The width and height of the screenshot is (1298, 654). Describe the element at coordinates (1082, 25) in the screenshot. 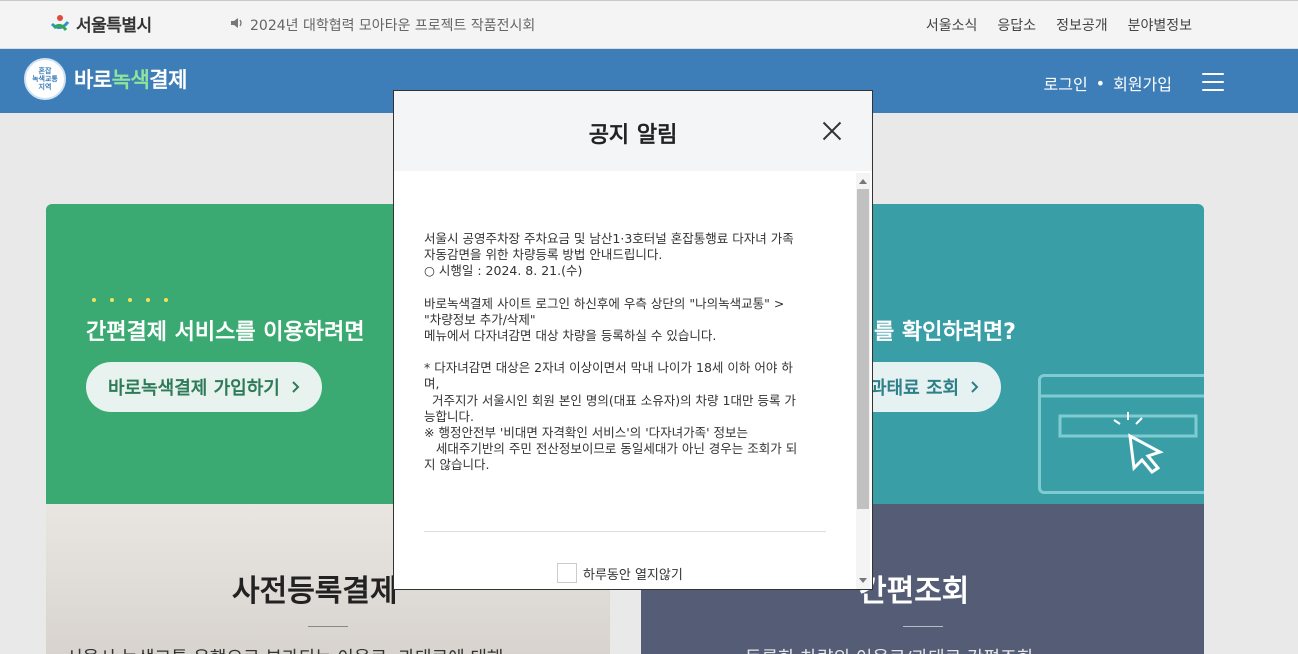

I see `link-info-disclosure: 정보공개` at that location.